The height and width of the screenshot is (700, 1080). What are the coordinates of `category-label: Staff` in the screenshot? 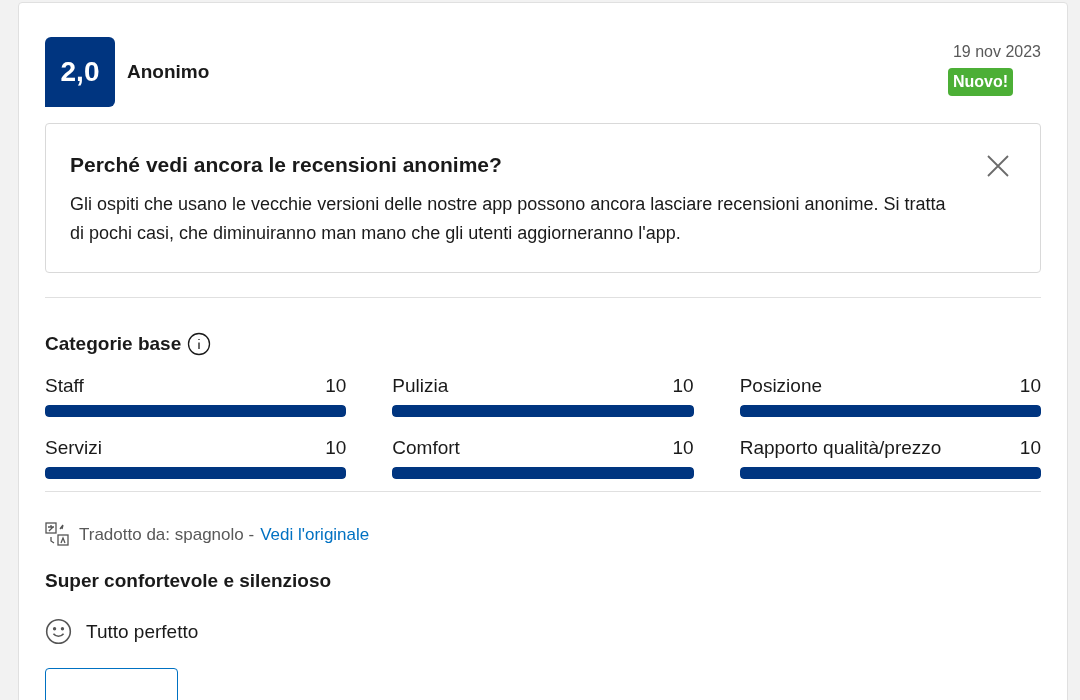 It's located at (64, 385).